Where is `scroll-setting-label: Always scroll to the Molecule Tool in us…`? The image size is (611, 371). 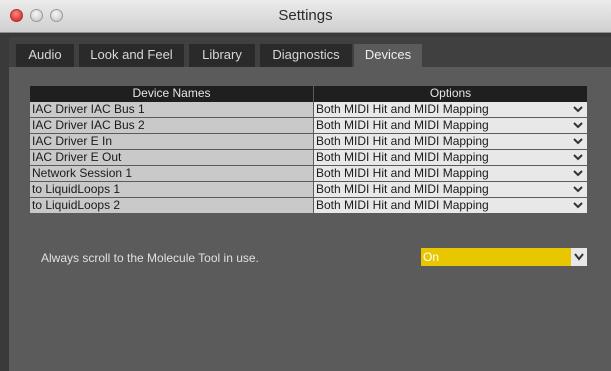
scroll-setting-label: Always scroll to the Molecule Tool in us… is located at coordinates (150, 258).